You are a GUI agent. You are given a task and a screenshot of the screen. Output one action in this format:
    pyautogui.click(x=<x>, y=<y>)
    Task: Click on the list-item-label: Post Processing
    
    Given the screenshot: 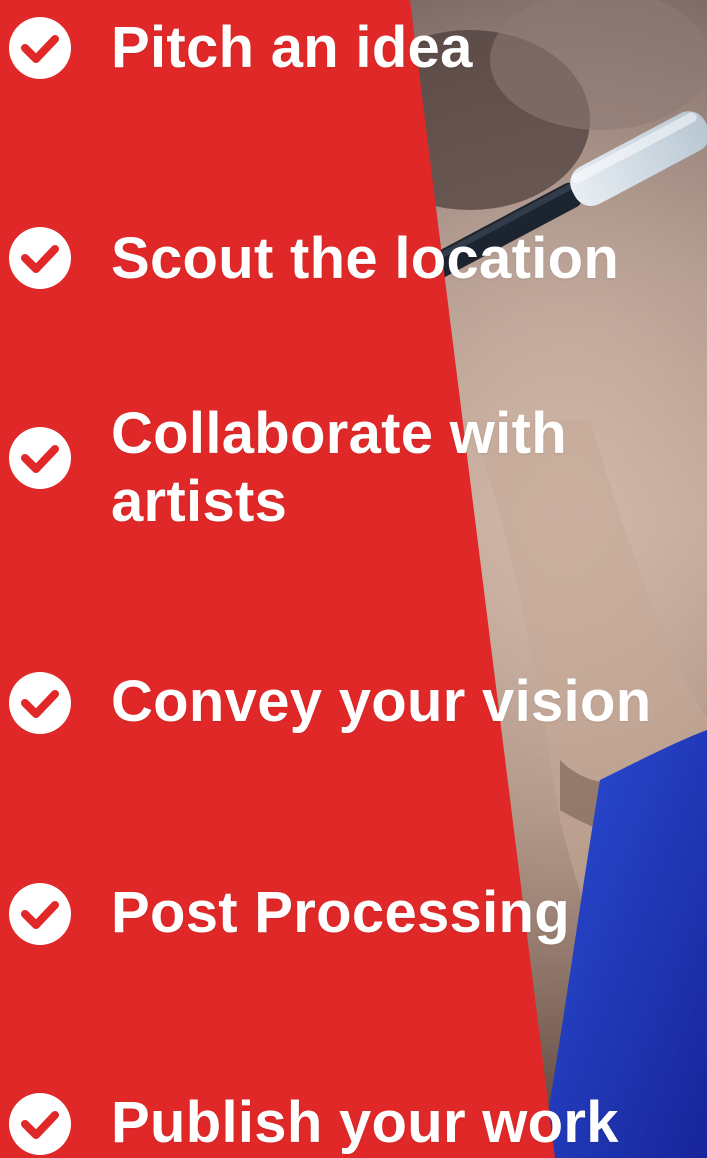 What is the action you would take?
    pyautogui.click(x=340, y=912)
    